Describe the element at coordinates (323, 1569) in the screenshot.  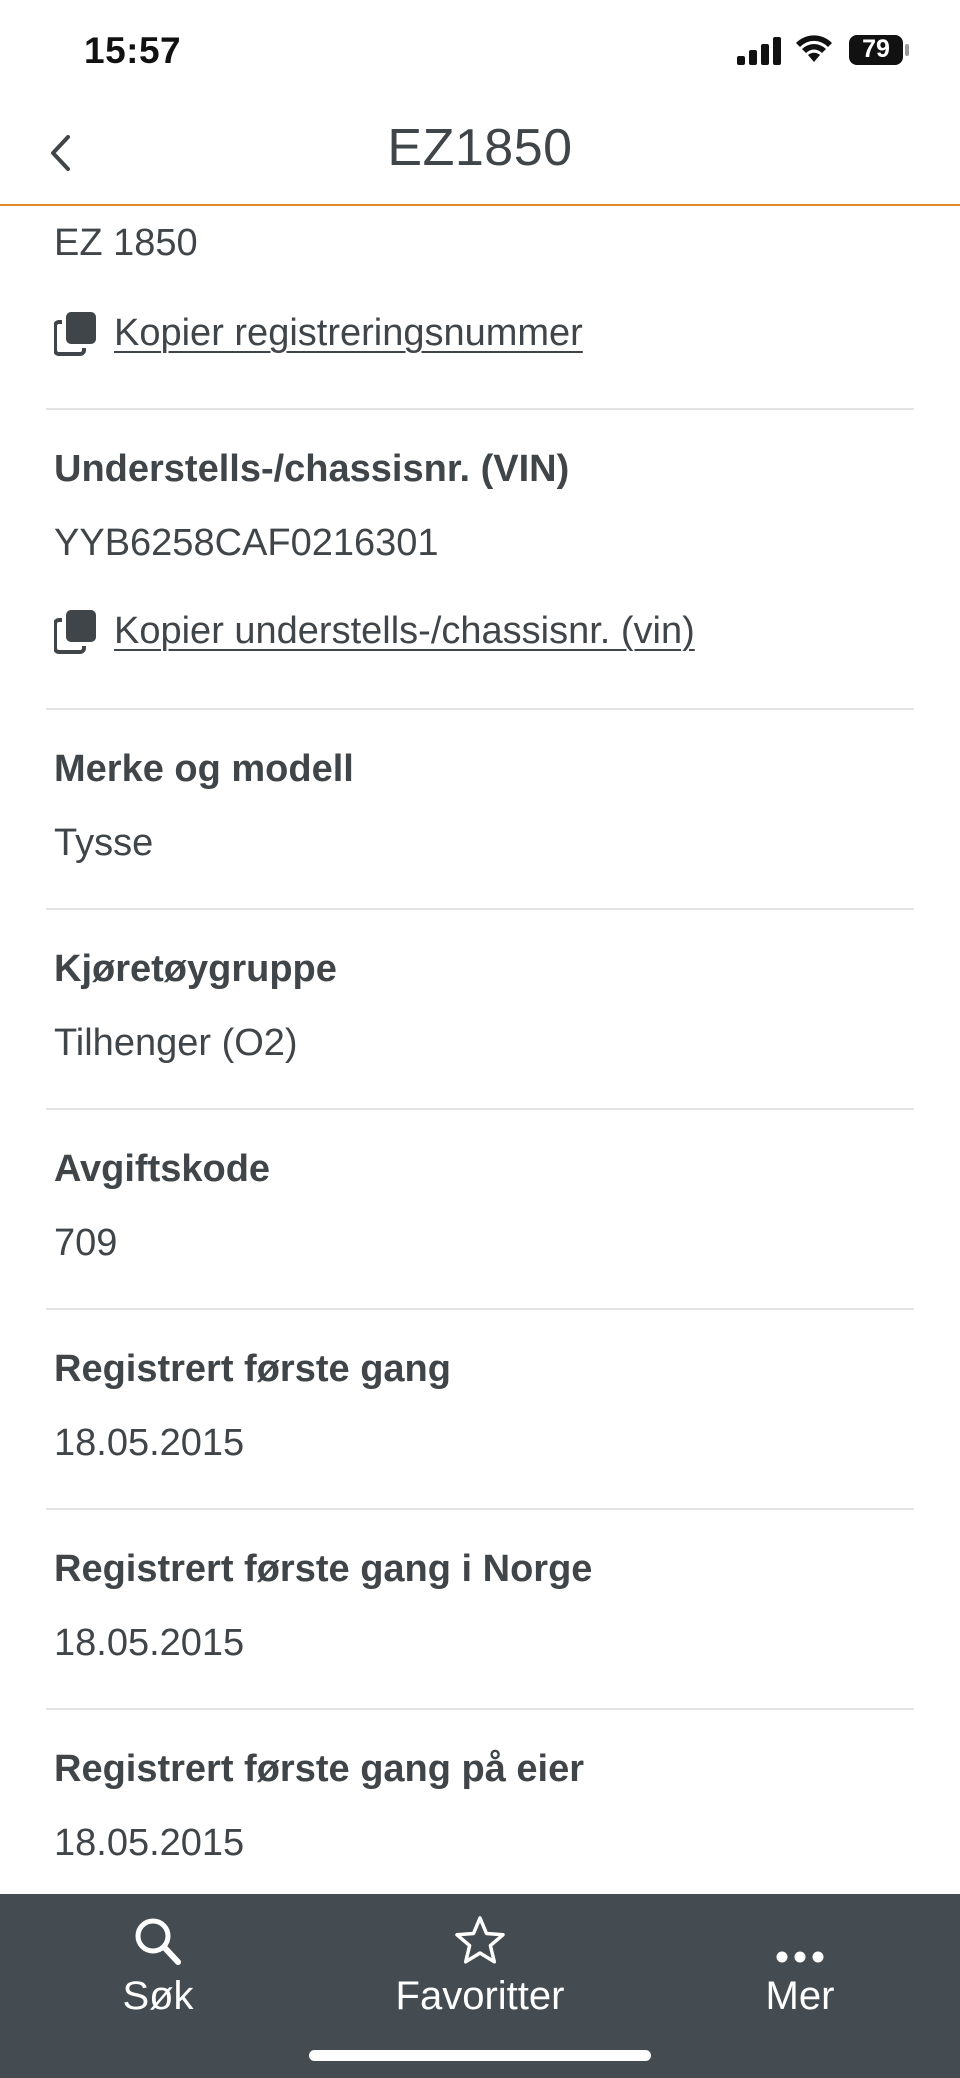
I see `detail-label: Registrert første gang i Norge` at that location.